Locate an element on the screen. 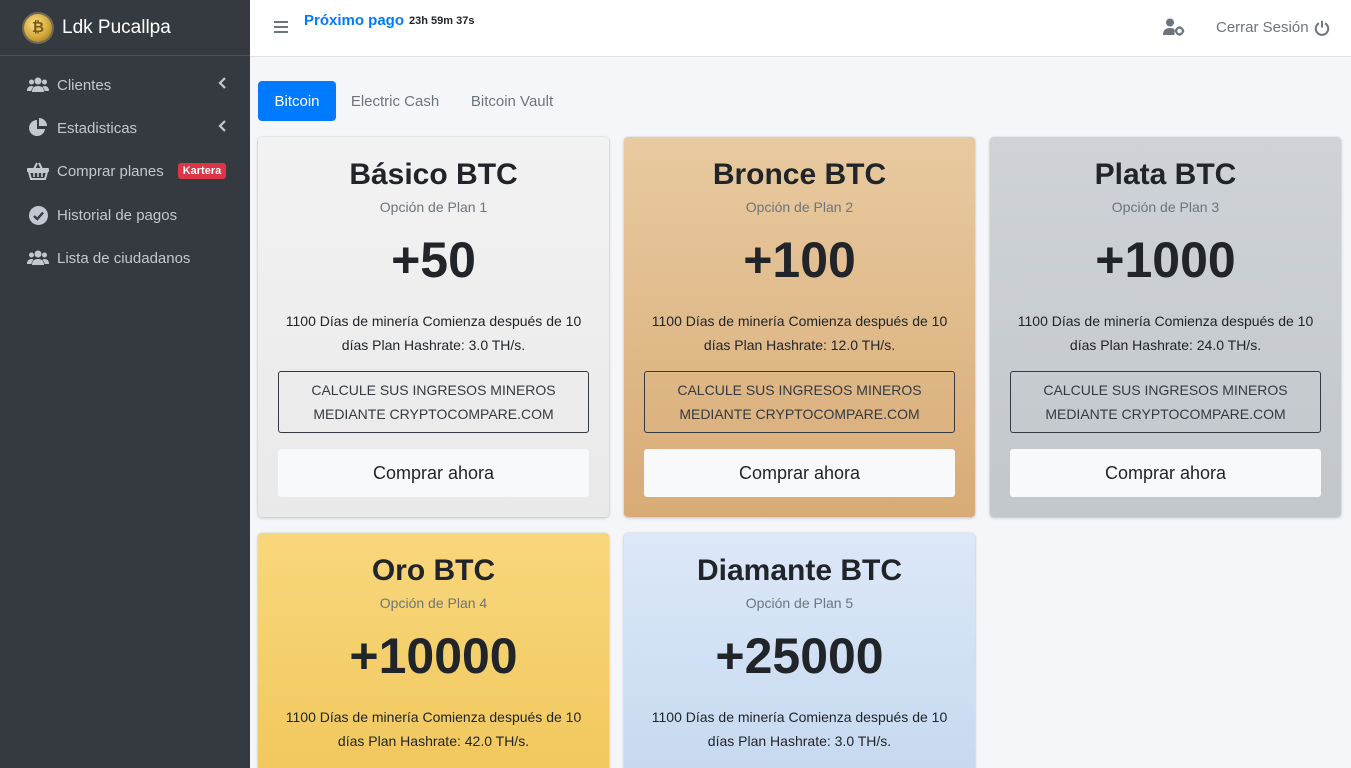 This screenshot has width=1351, height=768. sidebar-item-lista-de-ciudadanos: Lista de ciudadanos is located at coordinates (125, 258).